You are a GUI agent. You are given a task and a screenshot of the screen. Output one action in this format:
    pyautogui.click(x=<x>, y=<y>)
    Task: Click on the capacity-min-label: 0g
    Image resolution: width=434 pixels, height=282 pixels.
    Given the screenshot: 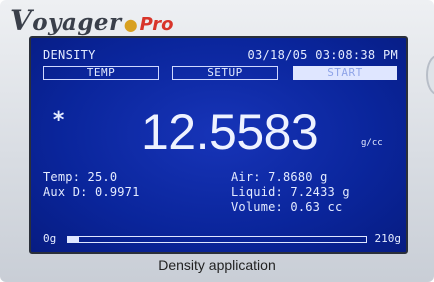 What is the action you would take?
    pyautogui.click(x=50, y=238)
    